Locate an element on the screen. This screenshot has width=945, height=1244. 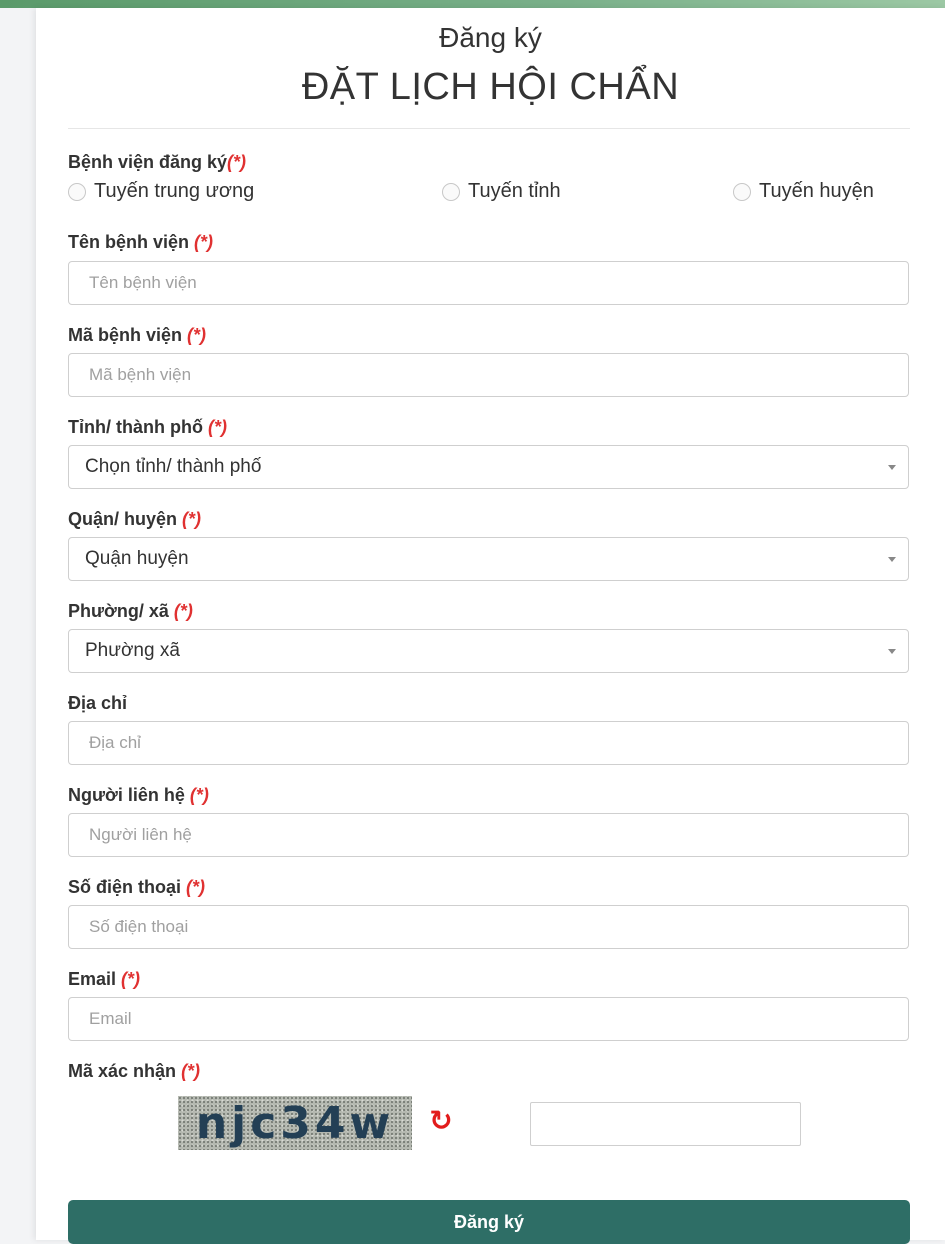
captcha-image: njc34w is located at coordinates (295, 1123).